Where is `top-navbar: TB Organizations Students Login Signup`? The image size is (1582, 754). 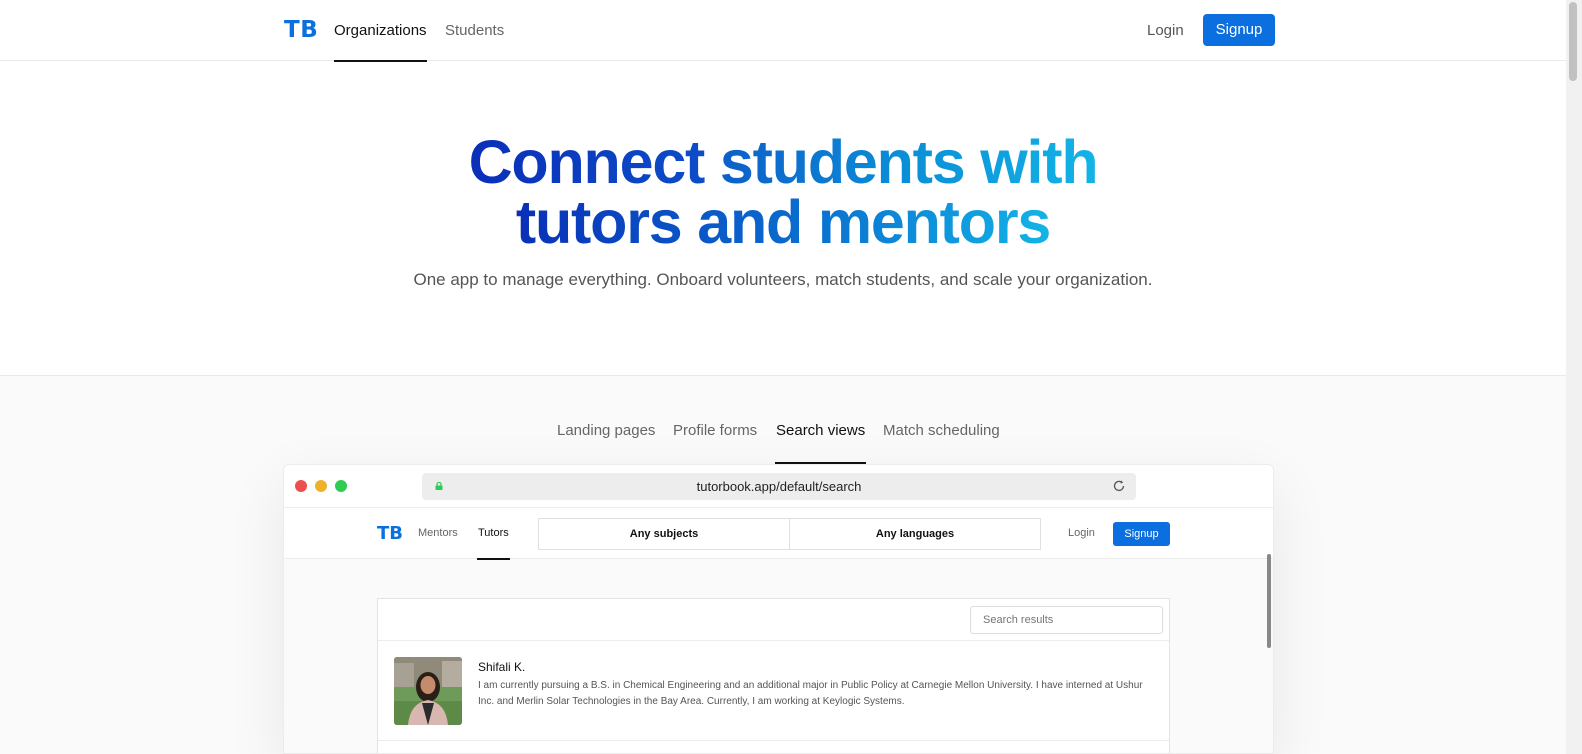
top-navbar: TB Organizations Students Login Signup is located at coordinates (783, 31).